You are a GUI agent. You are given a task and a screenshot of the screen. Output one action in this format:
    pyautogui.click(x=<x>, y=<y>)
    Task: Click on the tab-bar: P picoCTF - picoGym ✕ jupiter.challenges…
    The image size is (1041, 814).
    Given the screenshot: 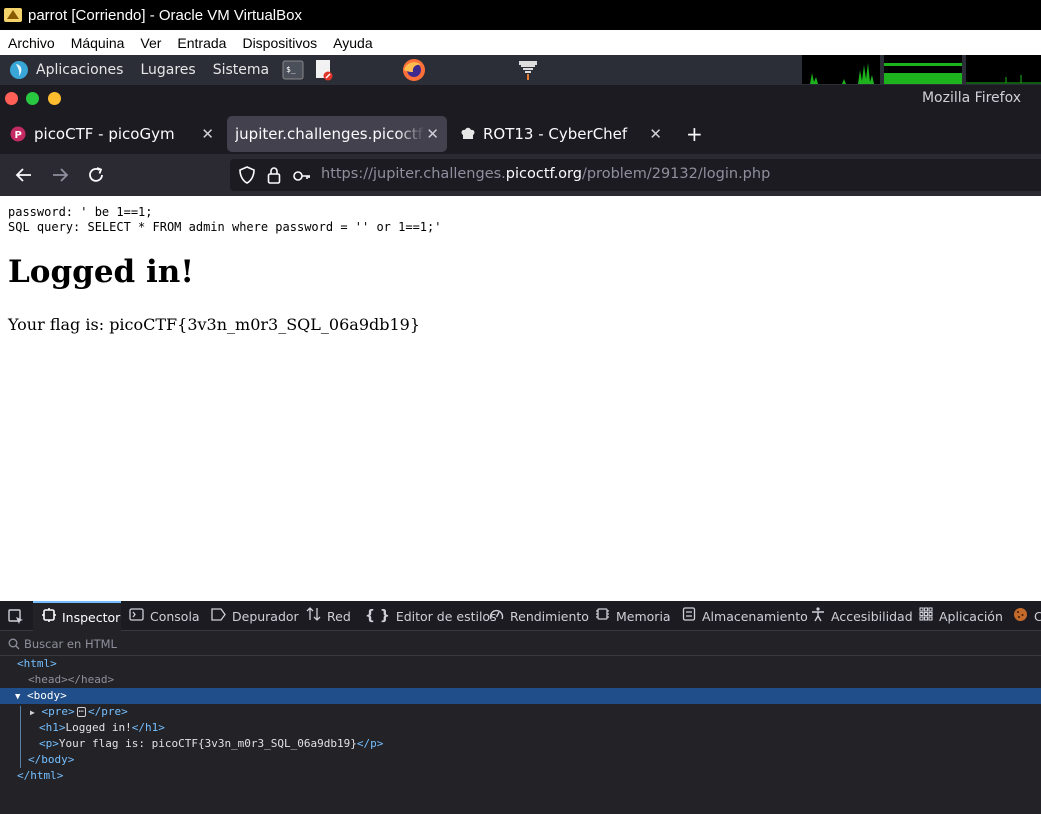 What is the action you would take?
    pyautogui.click(x=520, y=133)
    